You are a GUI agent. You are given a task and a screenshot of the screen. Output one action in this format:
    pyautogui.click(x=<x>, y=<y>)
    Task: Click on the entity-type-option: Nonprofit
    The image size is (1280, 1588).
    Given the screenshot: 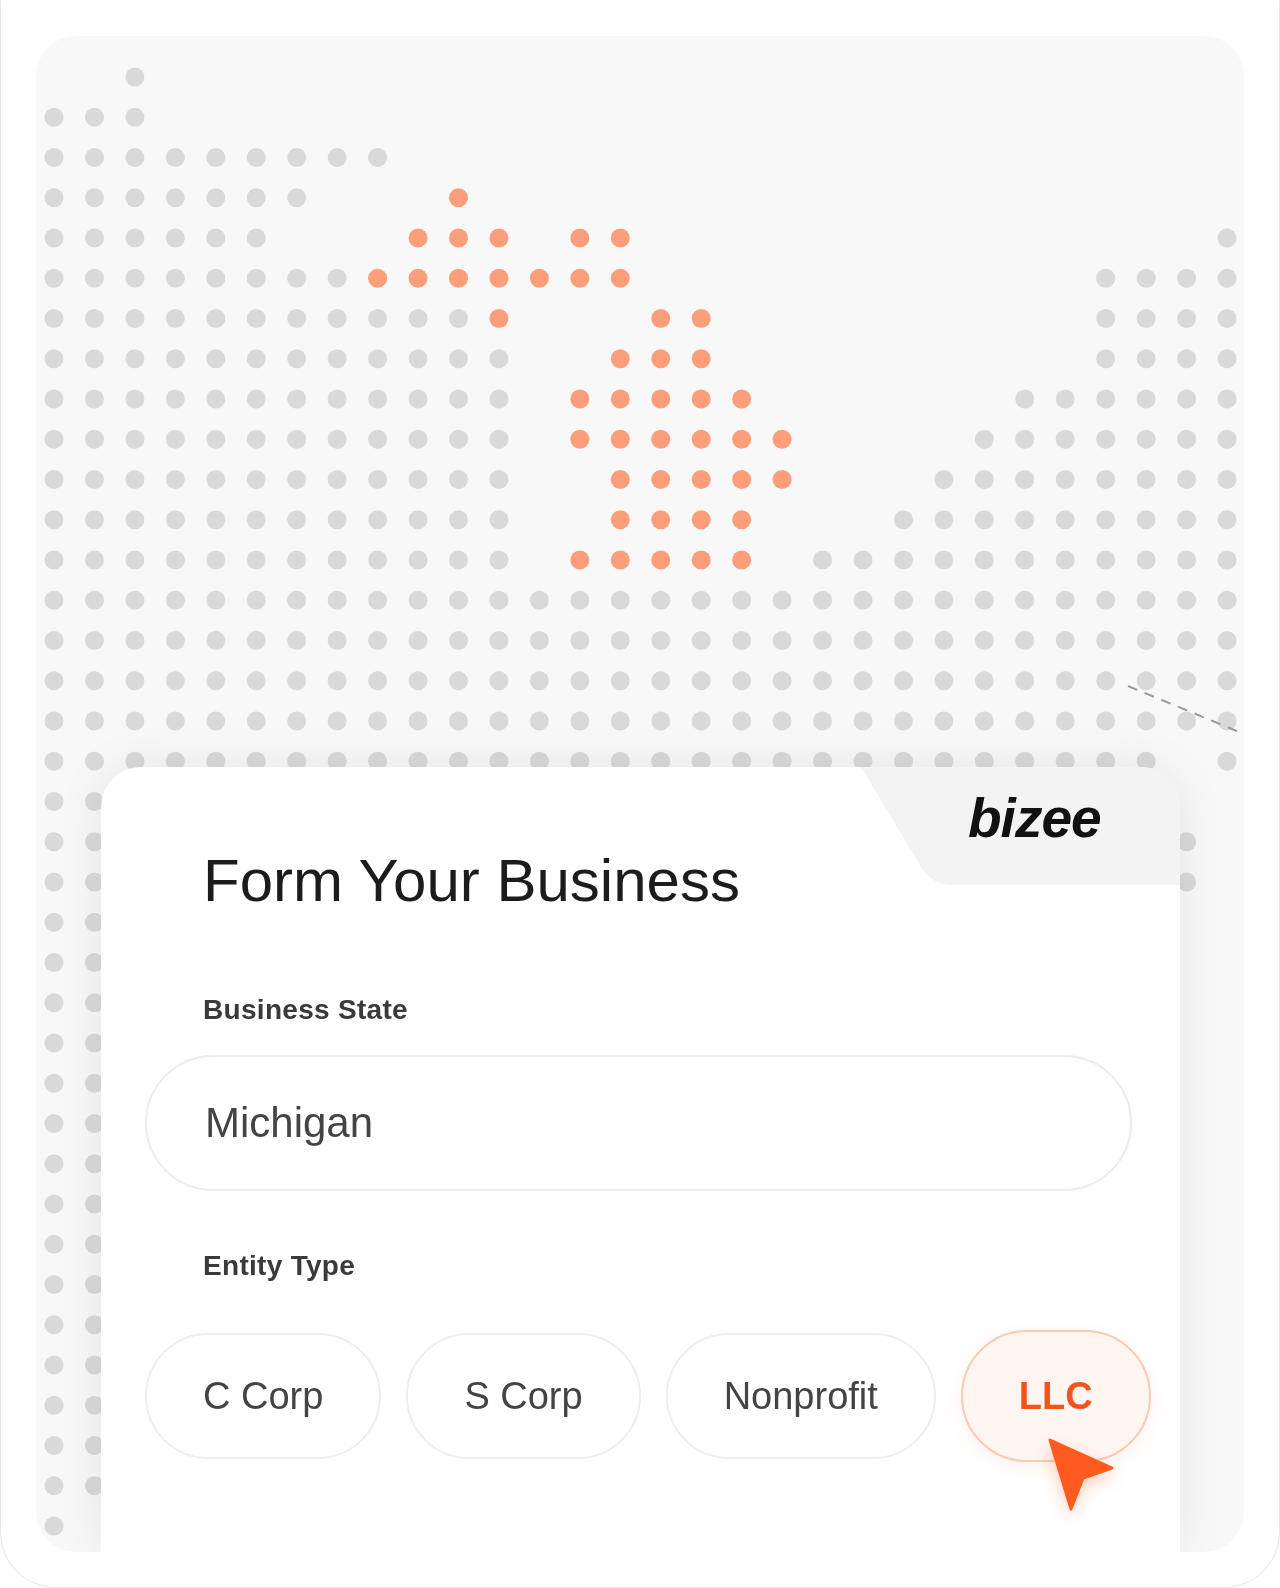 What is the action you would take?
    pyautogui.click(x=800, y=1396)
    